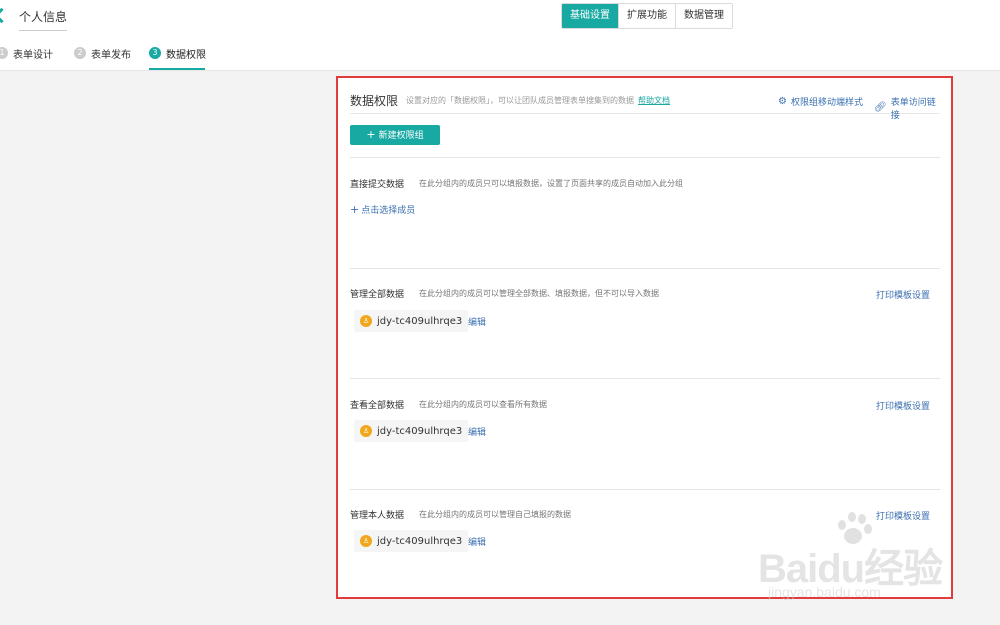  Describe the element at coordinates (43, 19) in the screenshot. I see `form-title: 个人信息` at that location.